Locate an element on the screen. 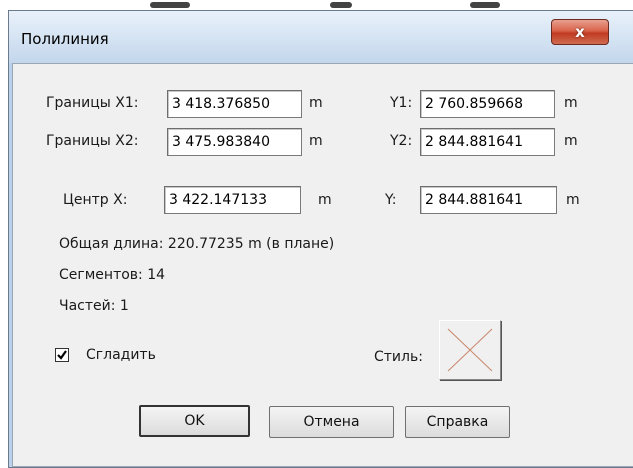  close-icon: x is located at coordinates (580, 32).